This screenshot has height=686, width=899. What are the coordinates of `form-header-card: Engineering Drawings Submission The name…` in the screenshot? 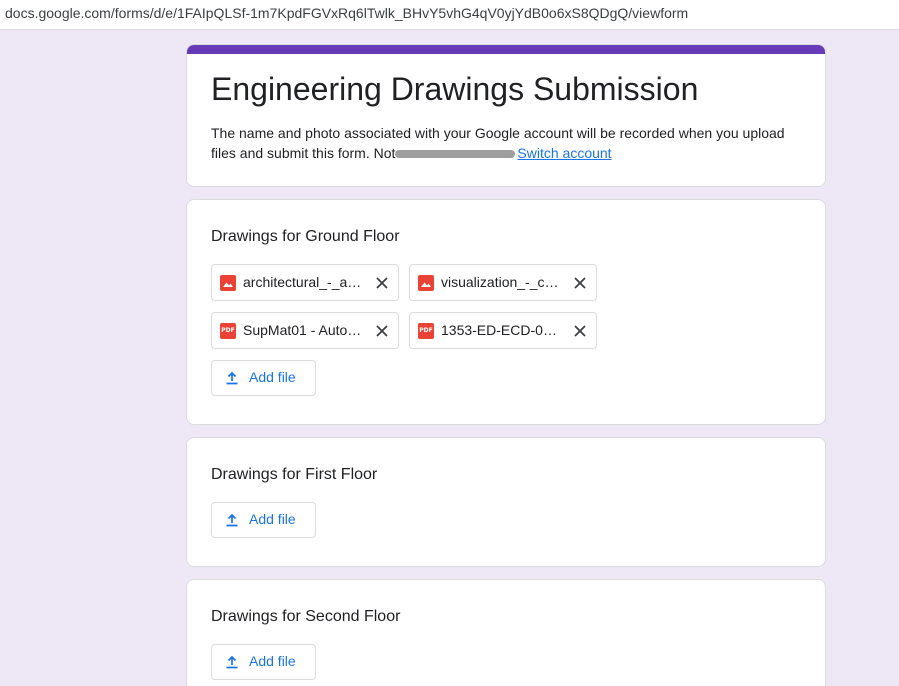 It's located at (506, 115).